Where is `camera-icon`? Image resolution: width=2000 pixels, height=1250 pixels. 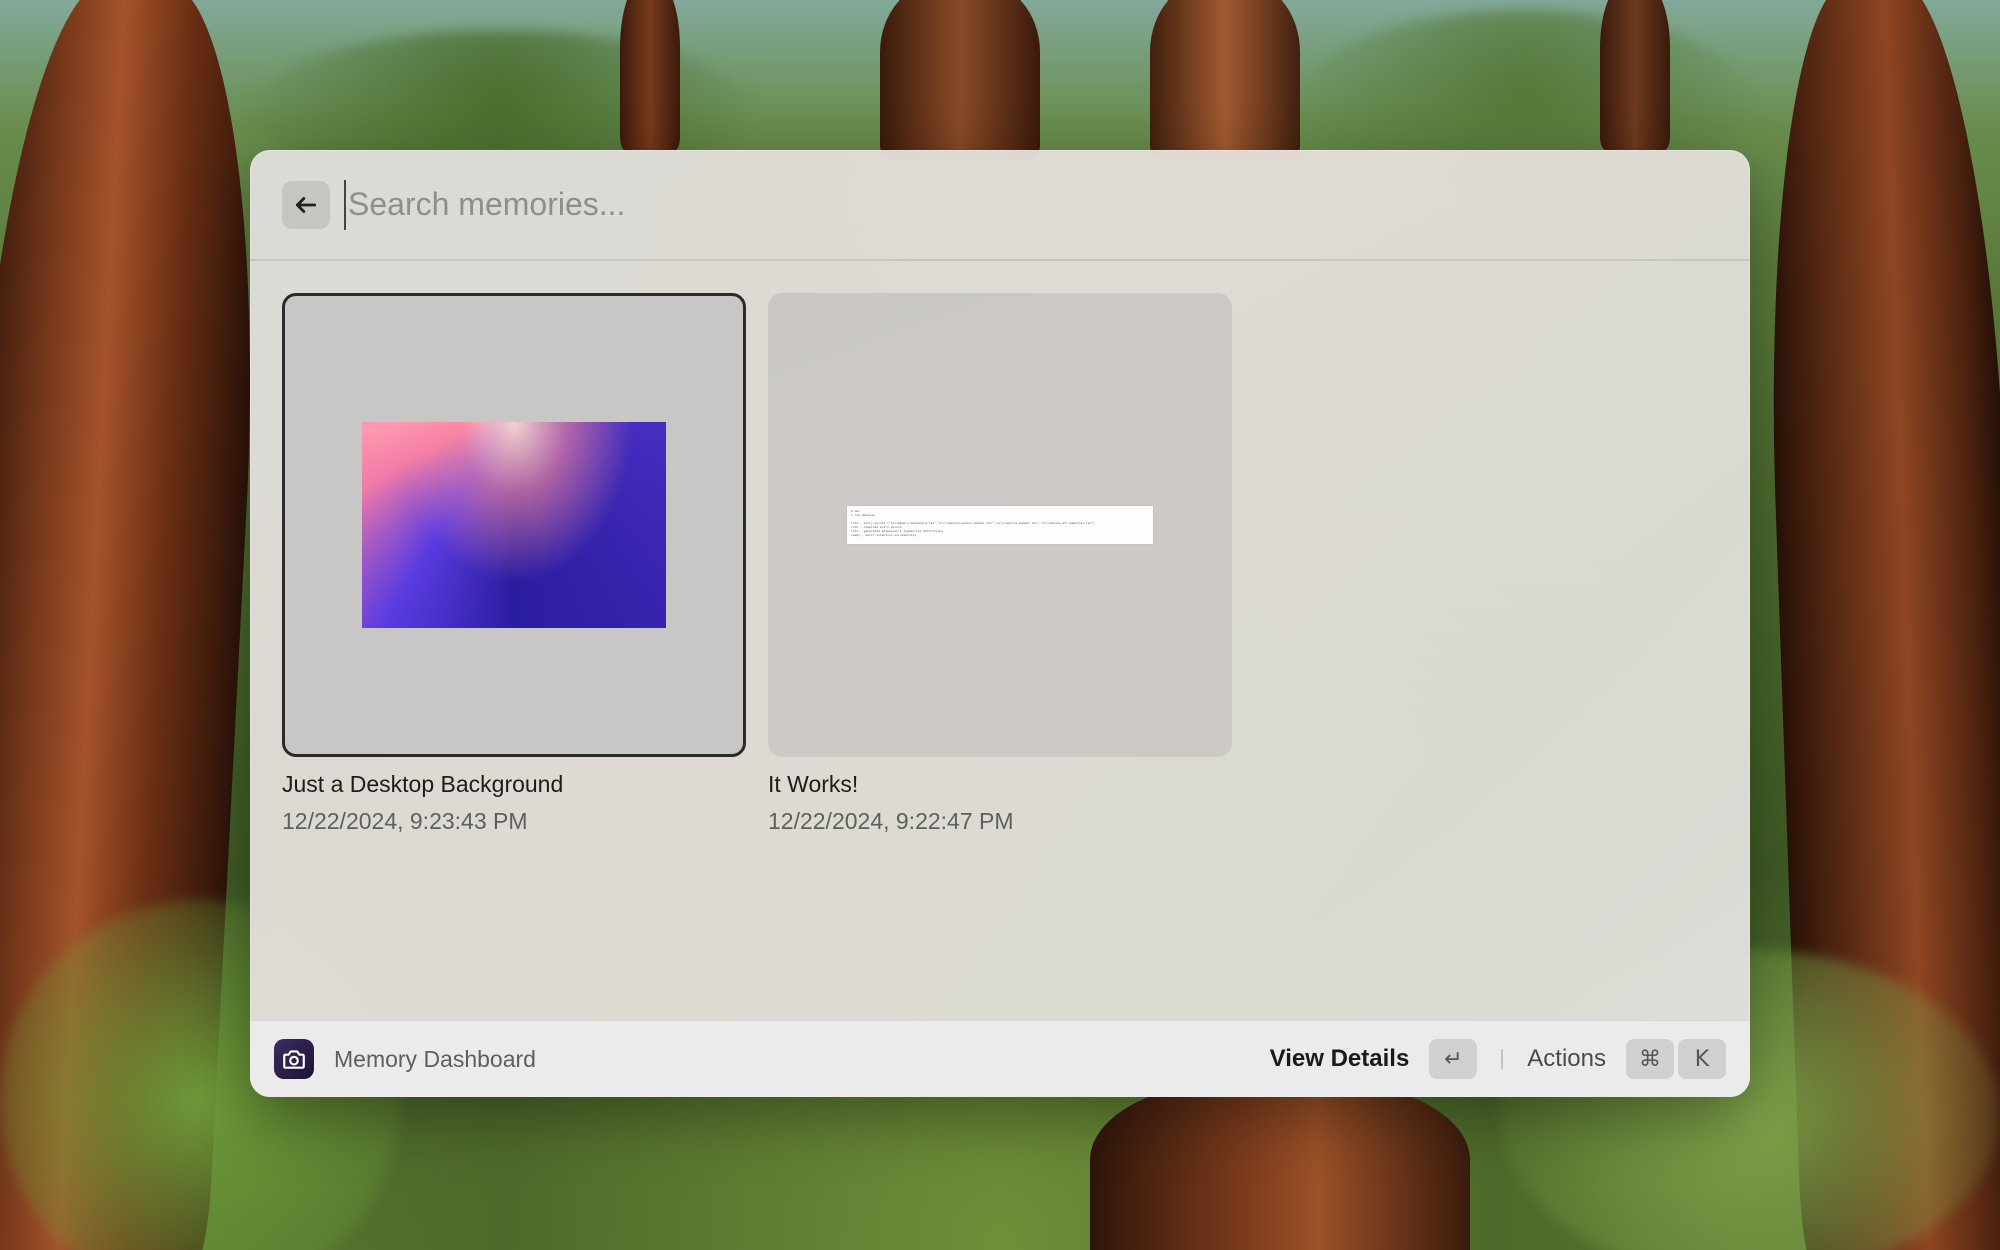
camera-icon is located at coordinates (294, 1059).